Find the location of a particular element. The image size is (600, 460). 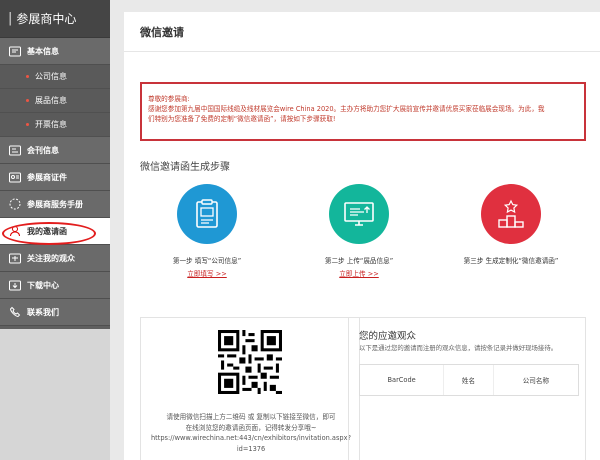

sidebar-subitem-label: 展品信息 is located at coordinates (51, 100).